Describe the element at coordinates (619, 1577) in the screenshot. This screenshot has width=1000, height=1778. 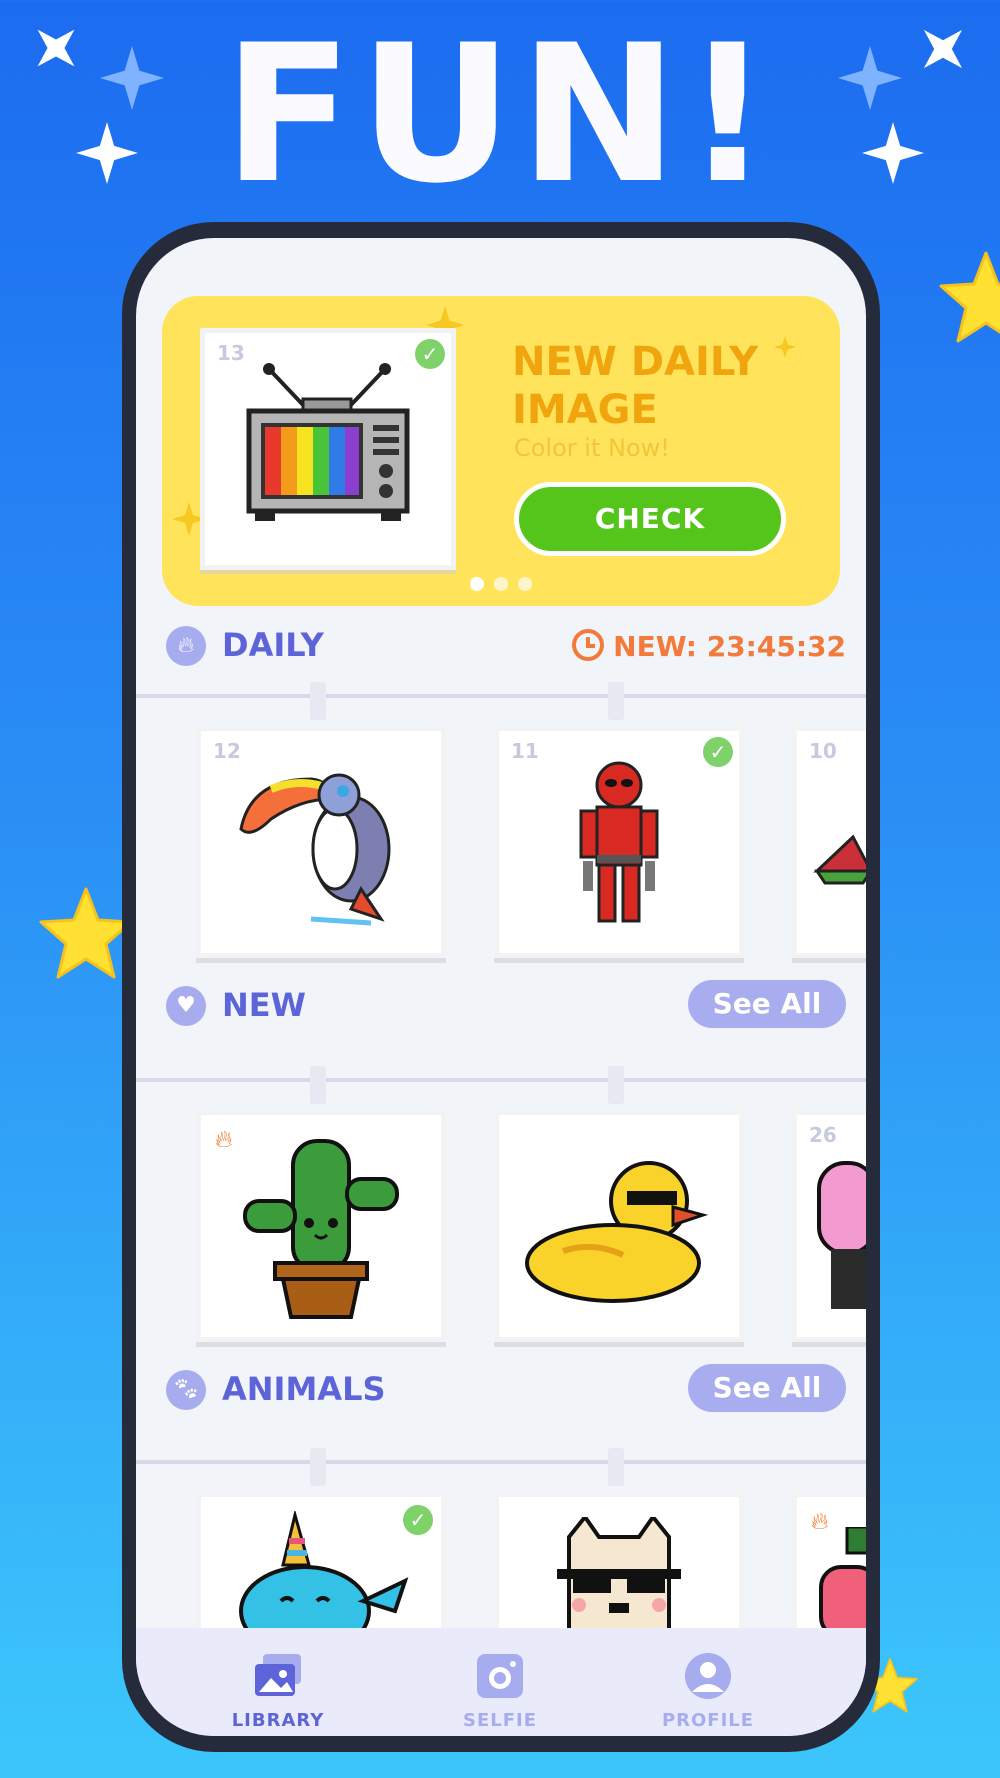
I see `cat-artwork` at that location.